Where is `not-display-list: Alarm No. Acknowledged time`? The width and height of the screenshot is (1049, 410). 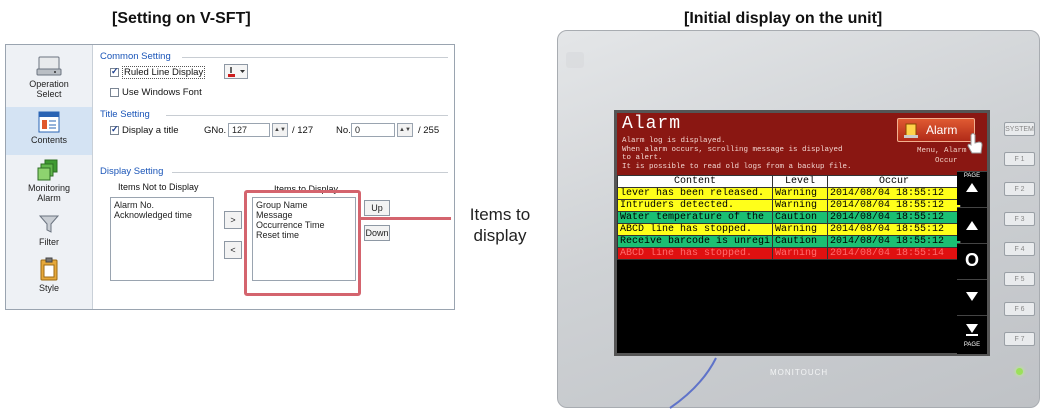
not-display-list: Alarm No. Acknowledged time is located at coordinates (162, 239).